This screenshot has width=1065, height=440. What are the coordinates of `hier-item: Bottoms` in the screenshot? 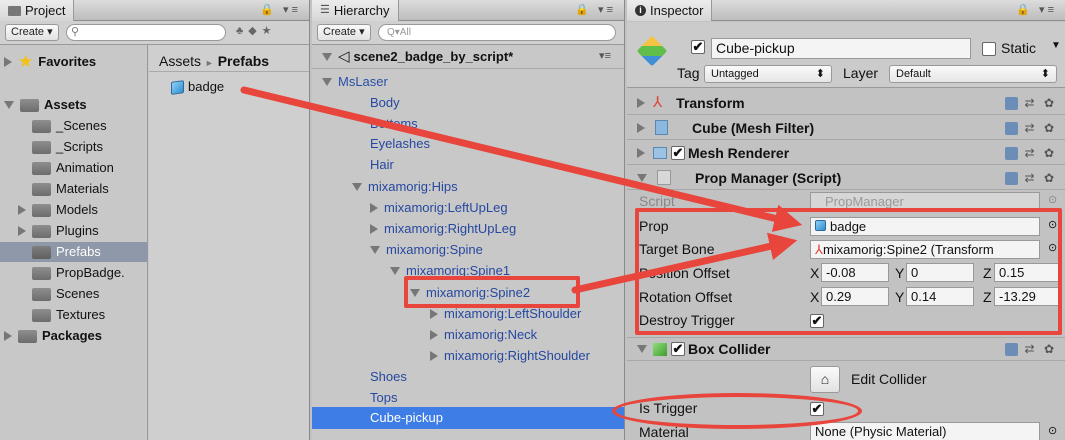 It's located at (394, 124).